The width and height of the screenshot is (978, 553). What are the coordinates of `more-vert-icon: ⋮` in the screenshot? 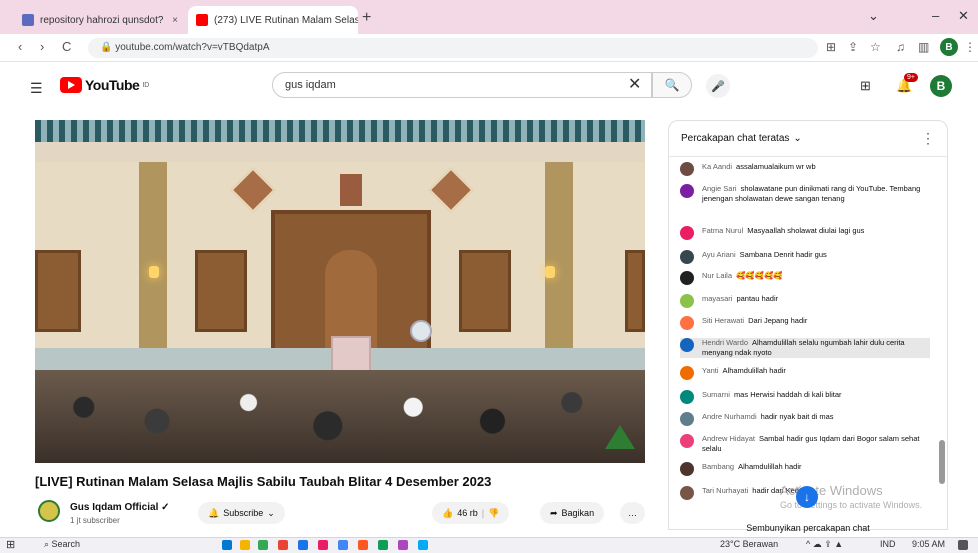 It's located at (928, 138).